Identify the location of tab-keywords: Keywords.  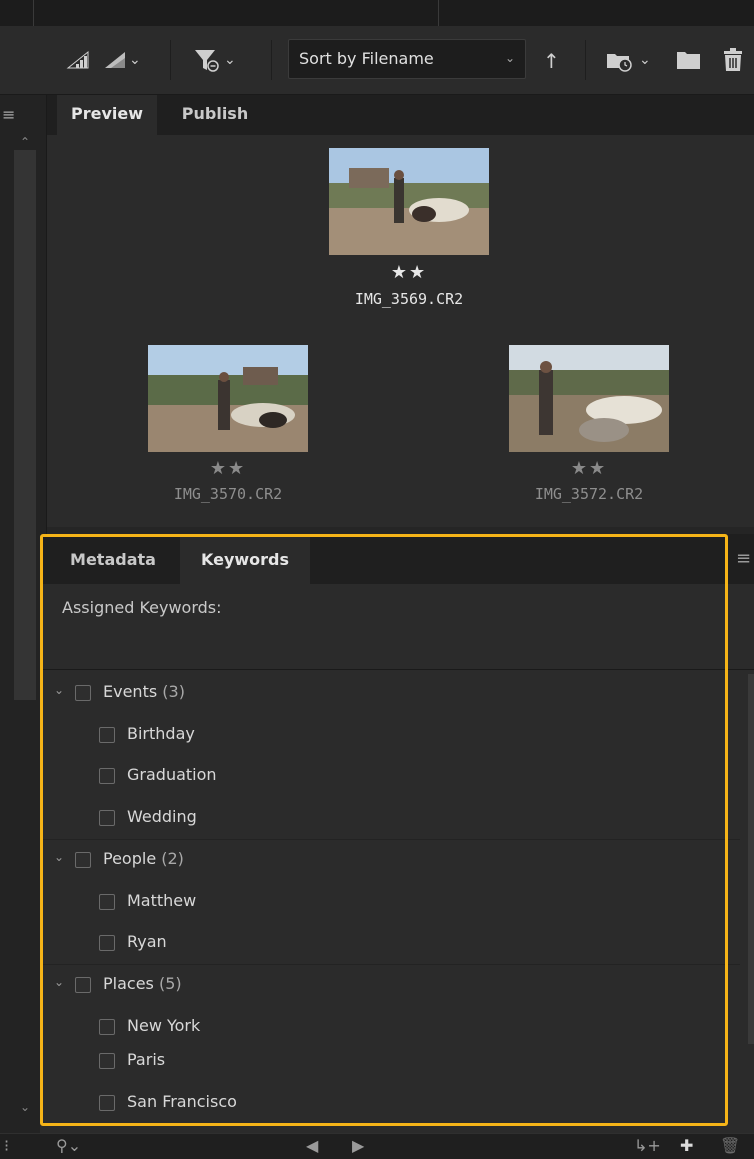
(245, 559).